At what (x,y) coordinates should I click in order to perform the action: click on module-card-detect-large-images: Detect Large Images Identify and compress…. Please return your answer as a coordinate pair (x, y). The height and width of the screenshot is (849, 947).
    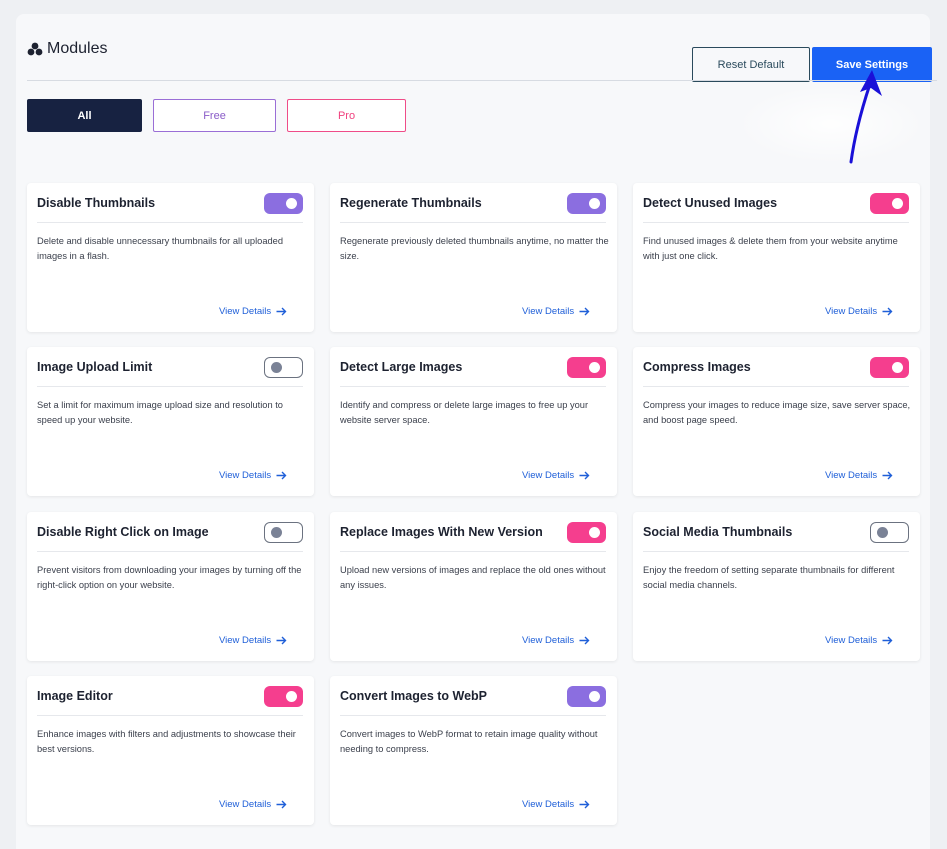
    Looking at the image, I should click on (473, 421).